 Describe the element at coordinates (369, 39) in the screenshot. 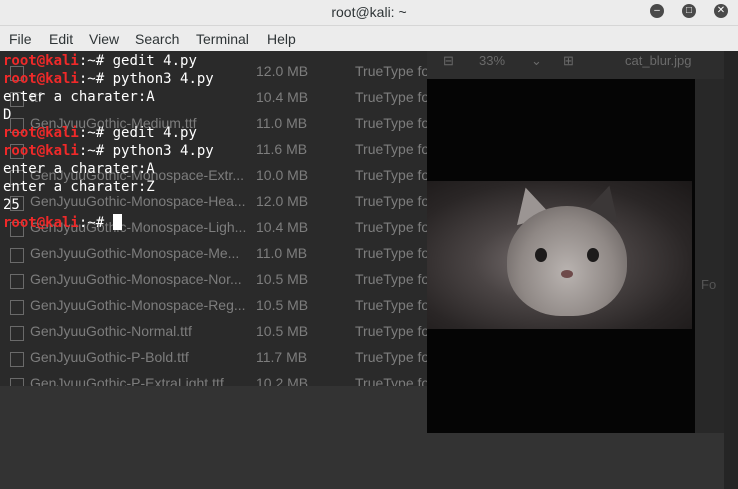

I see `menu-bar: File Edit View Search Terminal Help` at that location.